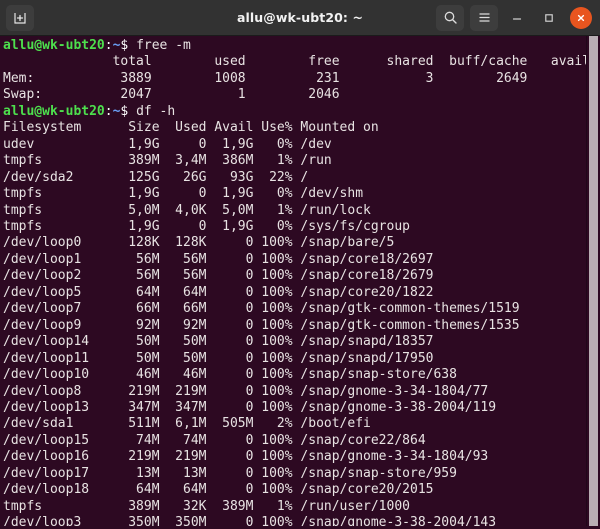 Image resolution: width=600 pixels, height=529 pixels. What do you see at coordinates (294, 78) in the screenshot?
I see `free-row-mem: Mem: 3889 1008 231 3 2649 2632` at bounding box center [294, 78].